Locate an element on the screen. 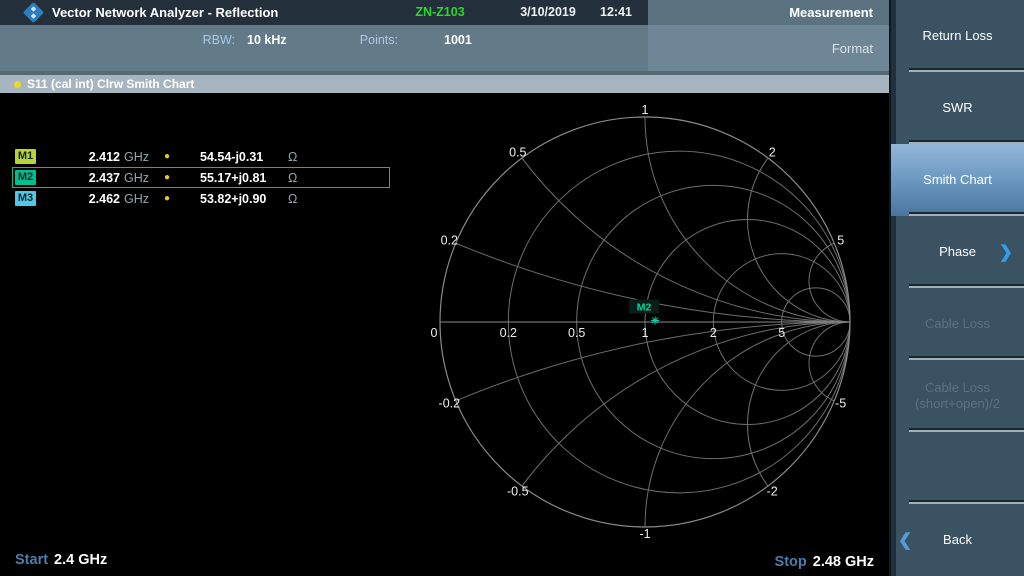  rohde-schwarz-logo-icon is located at coordinates (33, 12).